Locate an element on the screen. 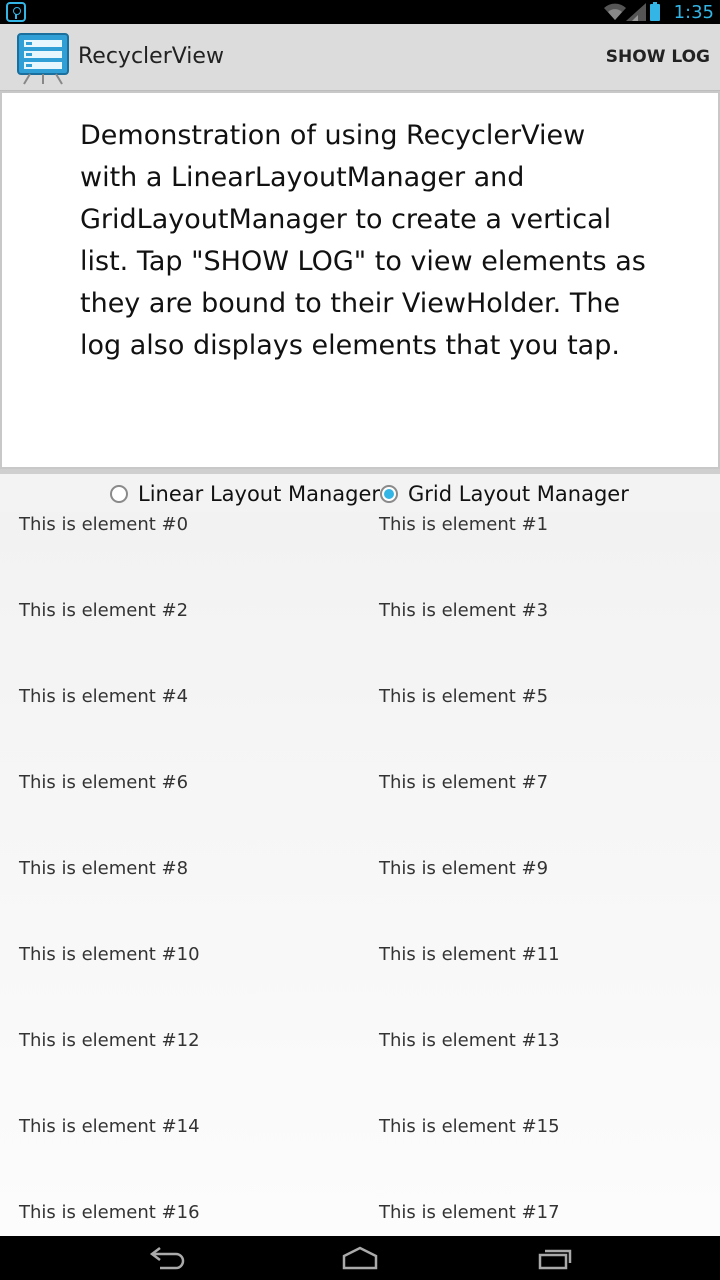  grid-item: This is element #17 is located at coordinates (540, 1218).